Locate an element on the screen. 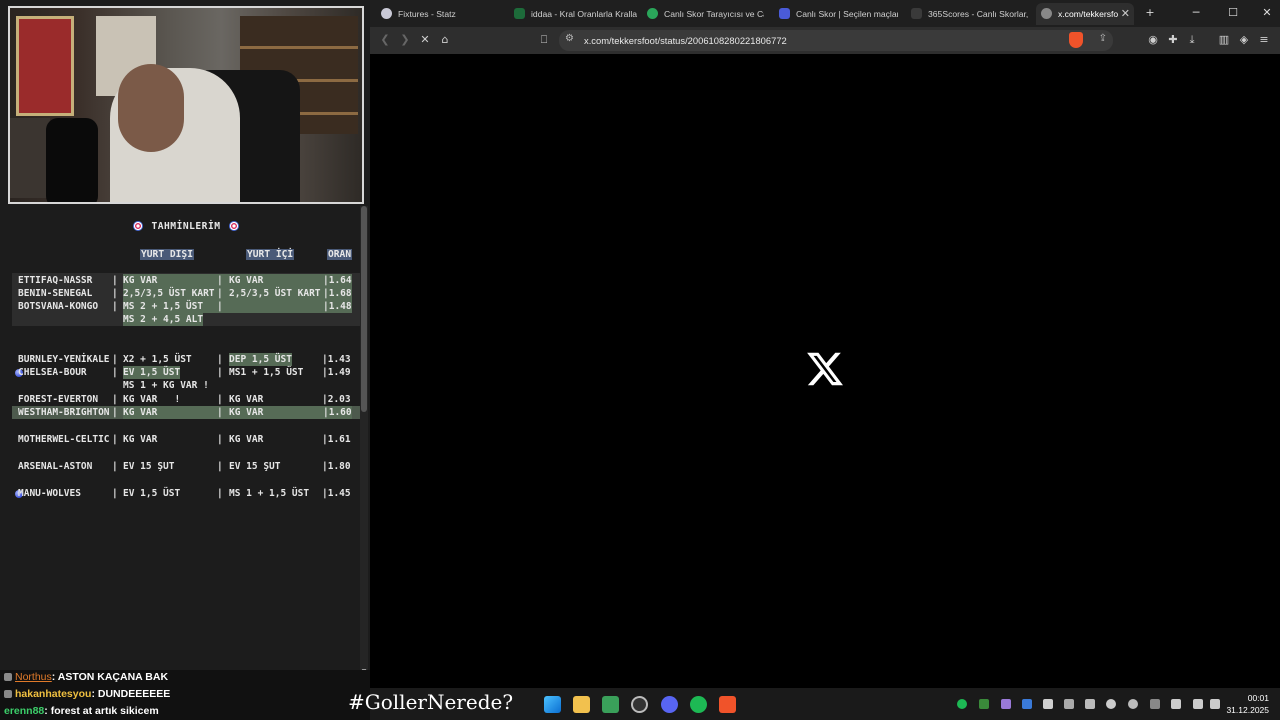  tab-fixtures-statz: Fixtures - Statz is located at coordinates (440, 14).